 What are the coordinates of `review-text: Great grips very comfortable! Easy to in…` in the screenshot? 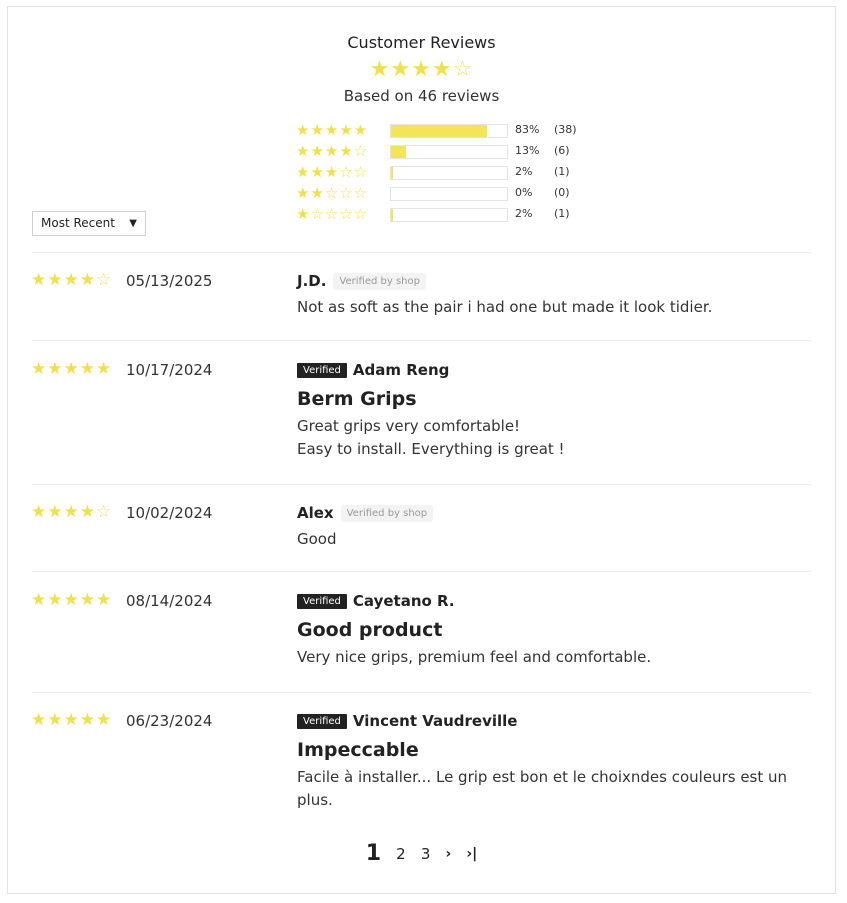 It's located at (431, 437).